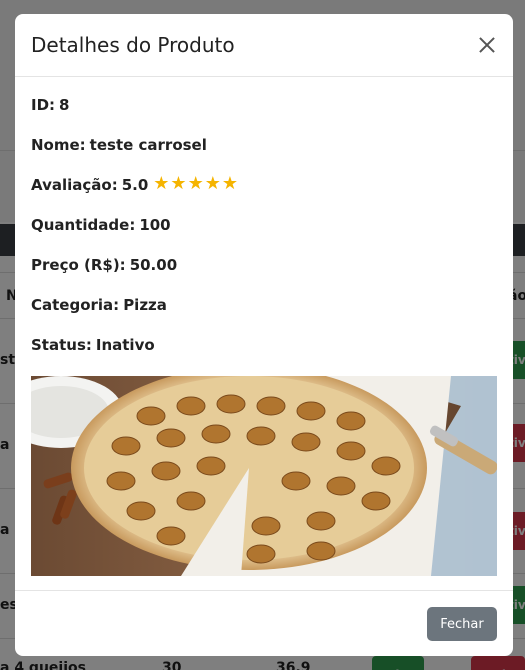  What do you see at coordinates (153, 265) in the screenshot?
I see `detail-value: 50.00` at bounding box center [153, 265].